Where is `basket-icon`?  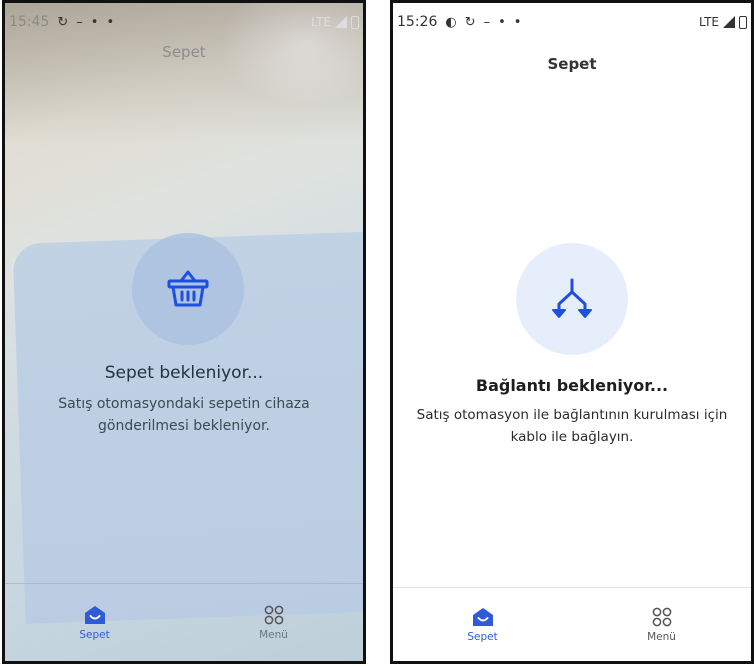
basket-icon is located at coordinates (188, 288).